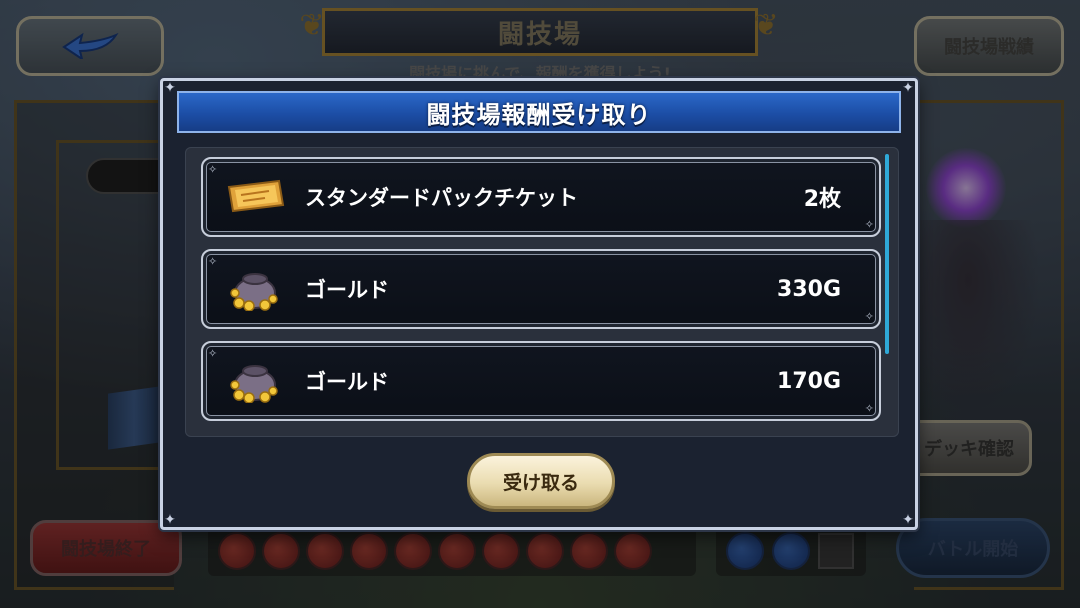 Image resolution: width=1080 pixels, height=608 pixels. What do you see at coordinates (809, 289) in the screenshot?
I see `reward-quantity: 330G` at bounding box center [809, 289].